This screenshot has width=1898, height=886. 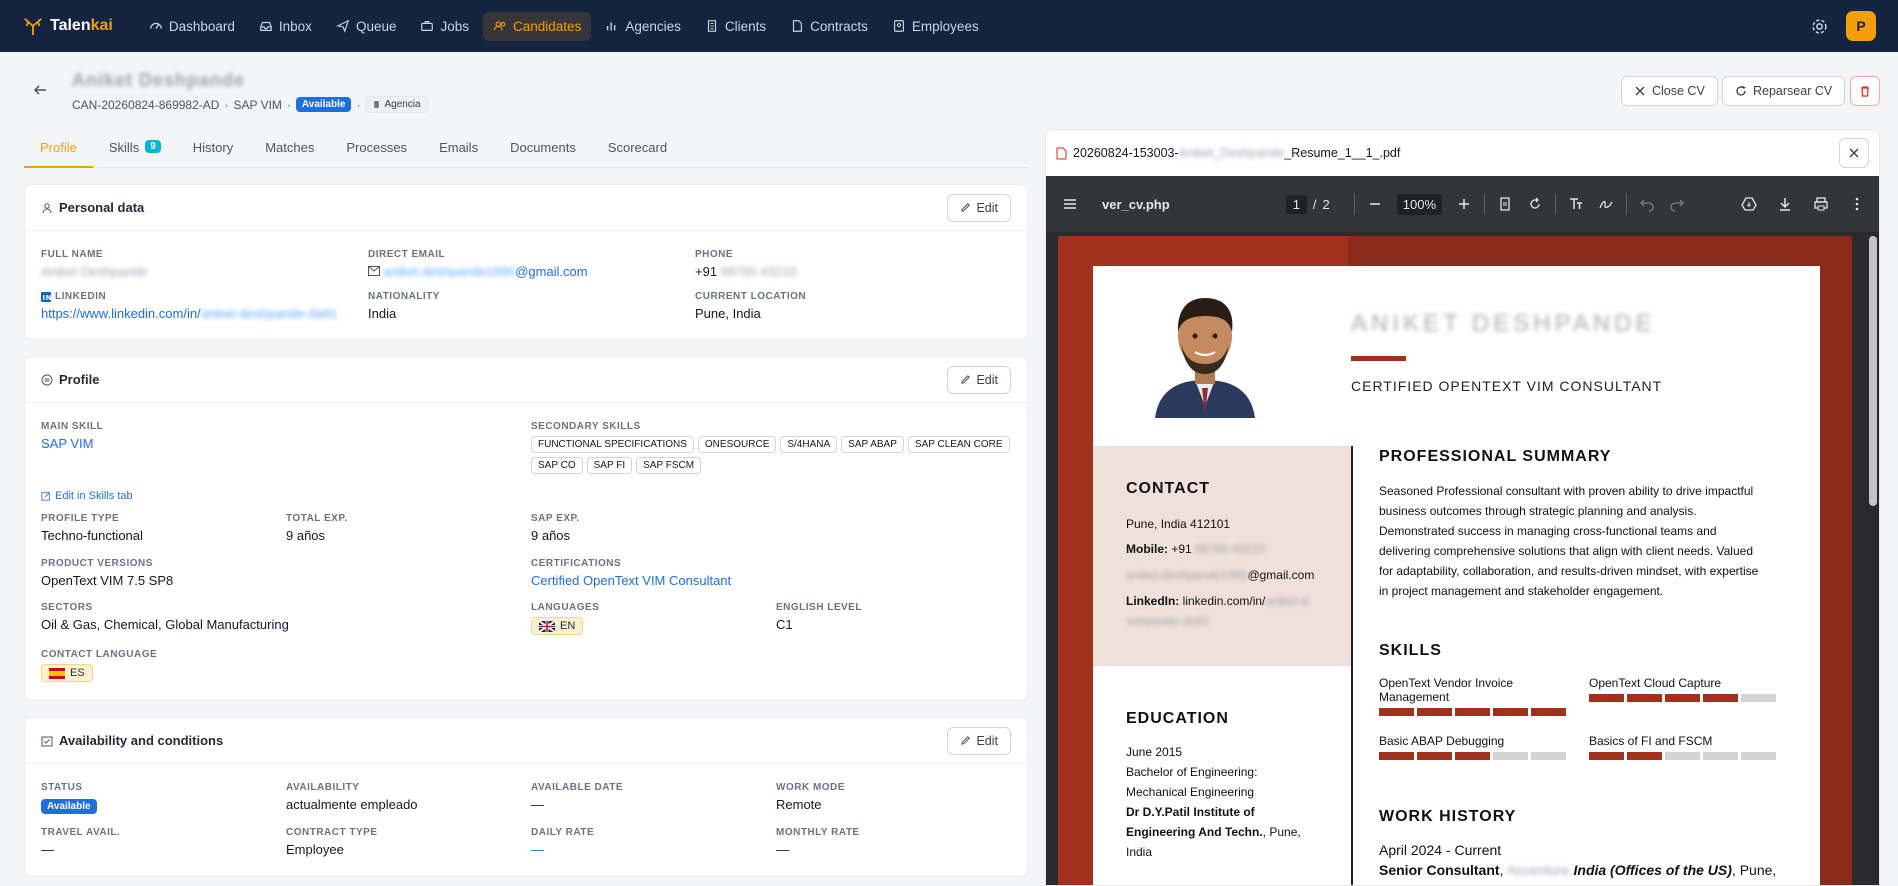 I want to click on tab-documents: Documents, so click(x=543, y=151).